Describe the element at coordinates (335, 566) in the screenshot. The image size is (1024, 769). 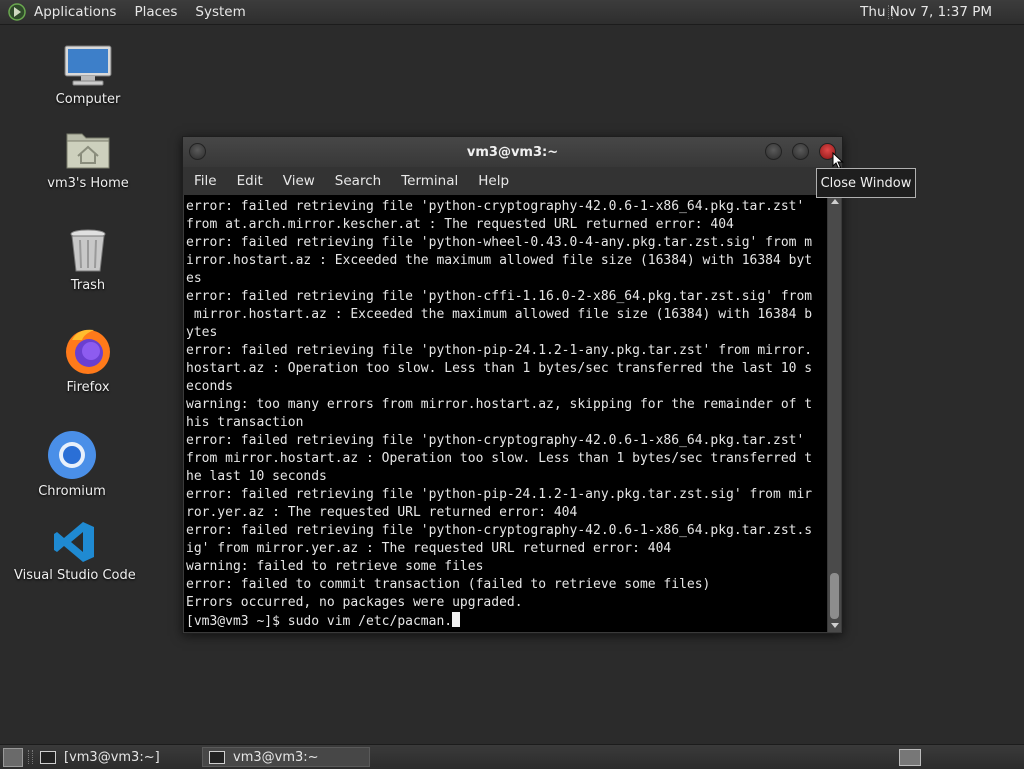
I see `terminal-line: warning: failed to retrieve some files` at that location.